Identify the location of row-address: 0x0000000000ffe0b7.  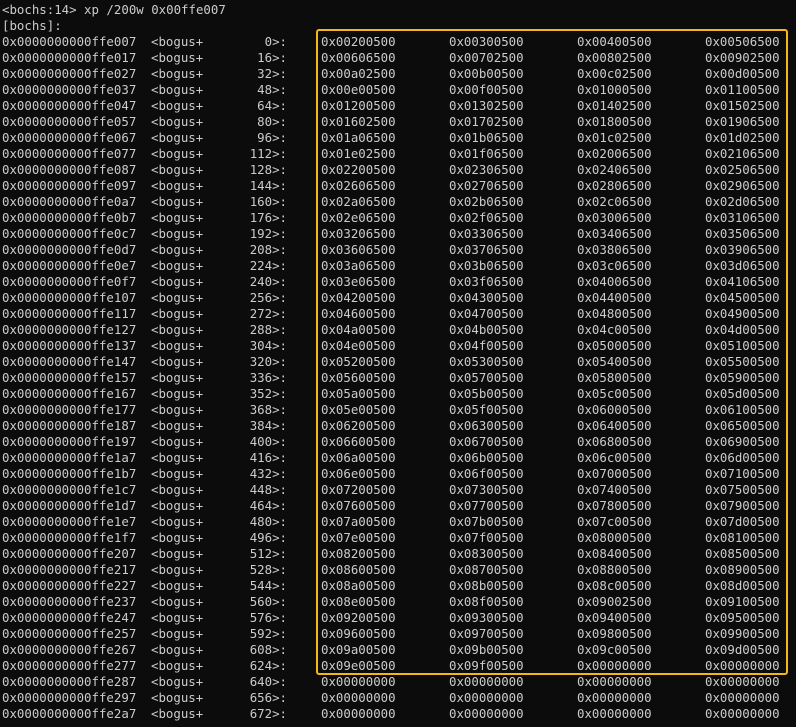
(69, 217).